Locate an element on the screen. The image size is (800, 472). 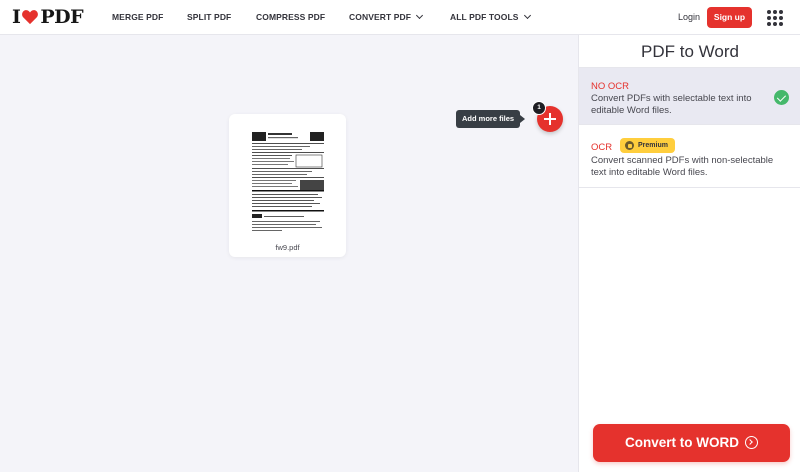
arrow-right-circle-icon is located at coordinates (751, 442).